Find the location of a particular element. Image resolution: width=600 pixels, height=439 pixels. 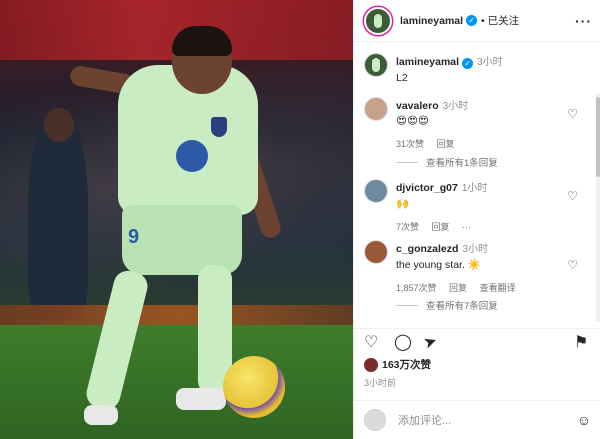

comment-meta: 31次赞 回复 is located at coordinates (488, 143).